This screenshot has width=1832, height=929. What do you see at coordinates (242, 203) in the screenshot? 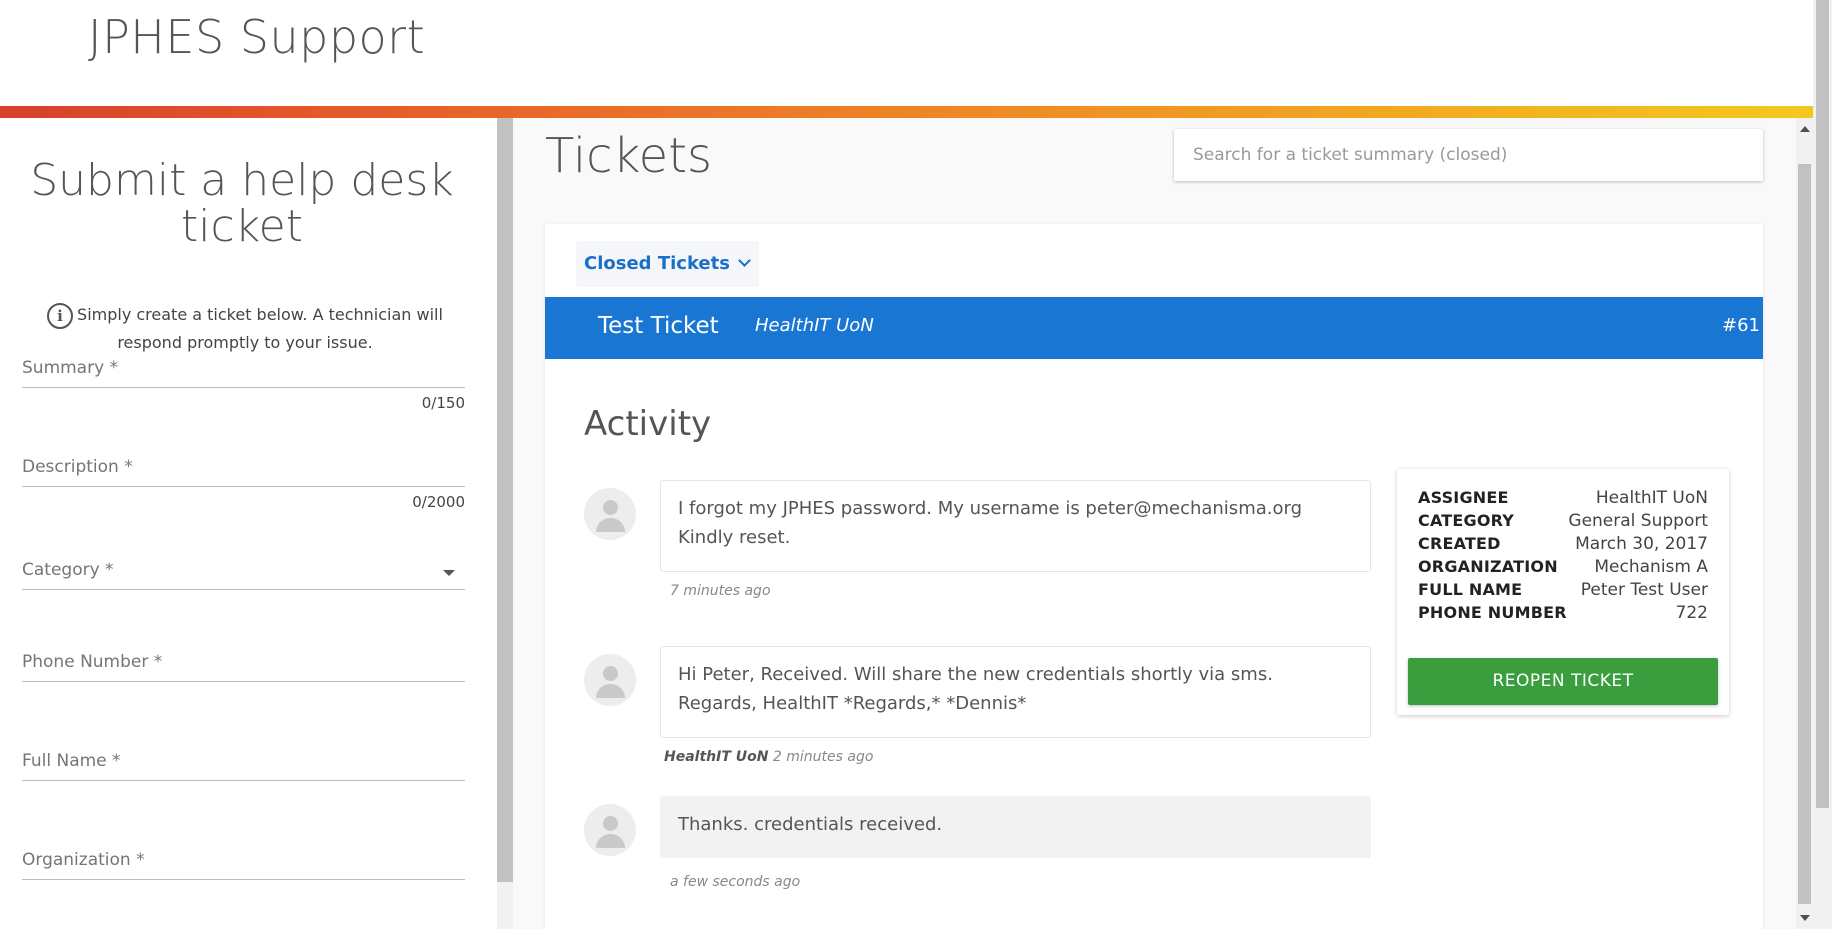
I see `form-title: Submit a help desk ticket` at bounding box center [242, 203].